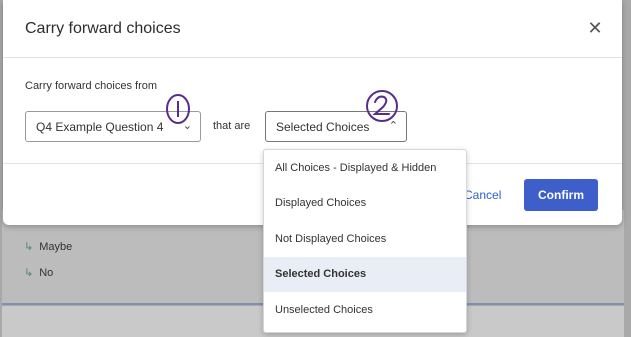 This screenshot has height=337, width=631. Describe the element at coordinates (100, 126) in the screenshot. I see `source-question-value: Q4 Example Question 4` at that location.